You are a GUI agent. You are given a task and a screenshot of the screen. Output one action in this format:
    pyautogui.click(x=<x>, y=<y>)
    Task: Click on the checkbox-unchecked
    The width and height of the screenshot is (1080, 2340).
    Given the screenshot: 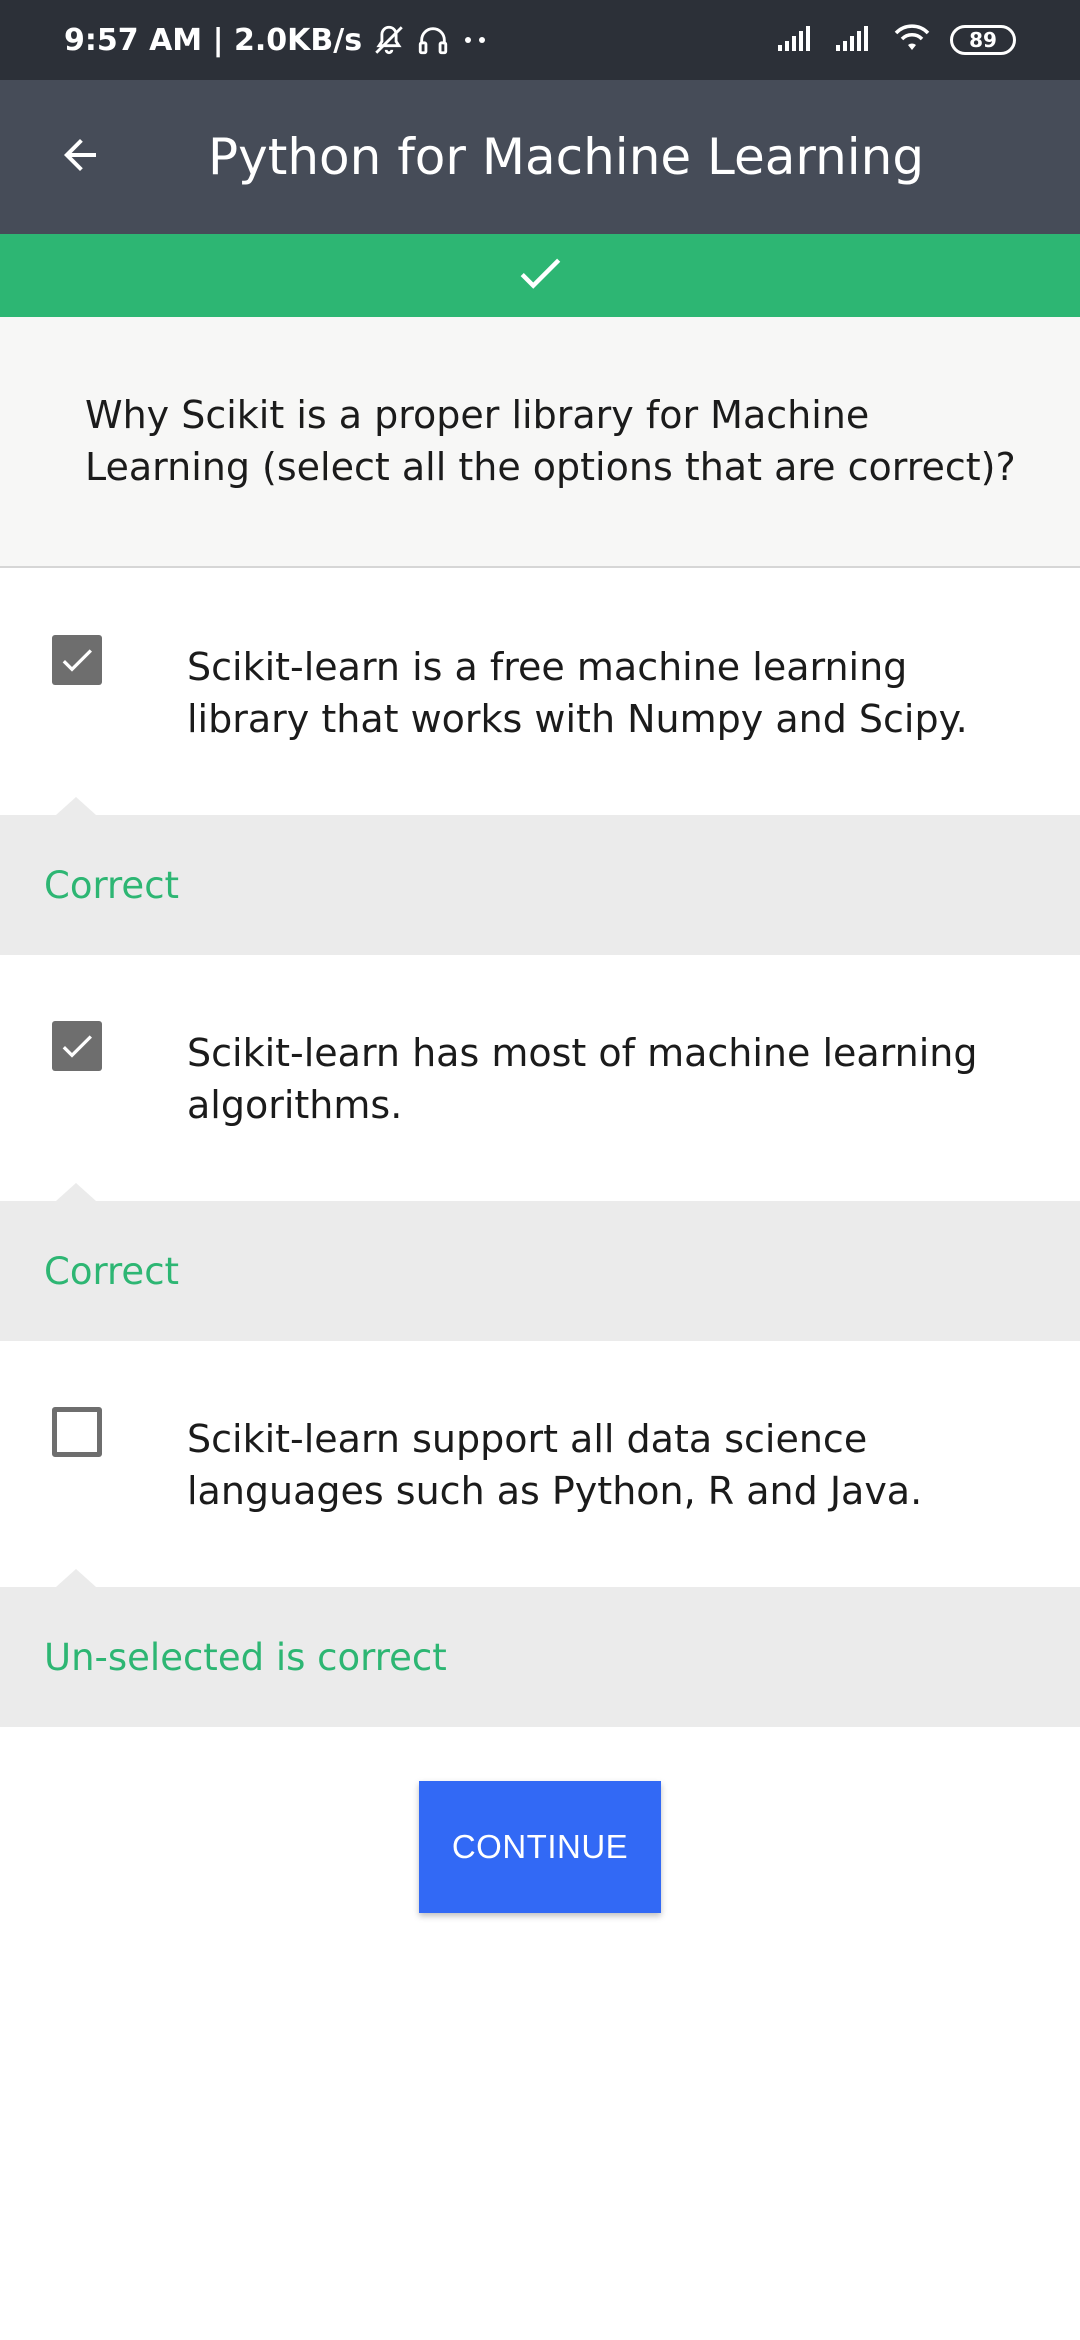 What is the action you would take?
    pyautogui.click(x=77, y=1432)
    